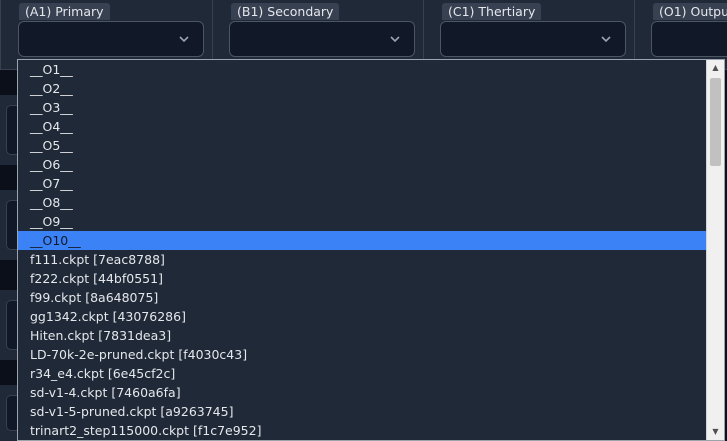  I want to click on model-option: sd-v1-4.ckpt [7460a6fa], so click(362, 392).